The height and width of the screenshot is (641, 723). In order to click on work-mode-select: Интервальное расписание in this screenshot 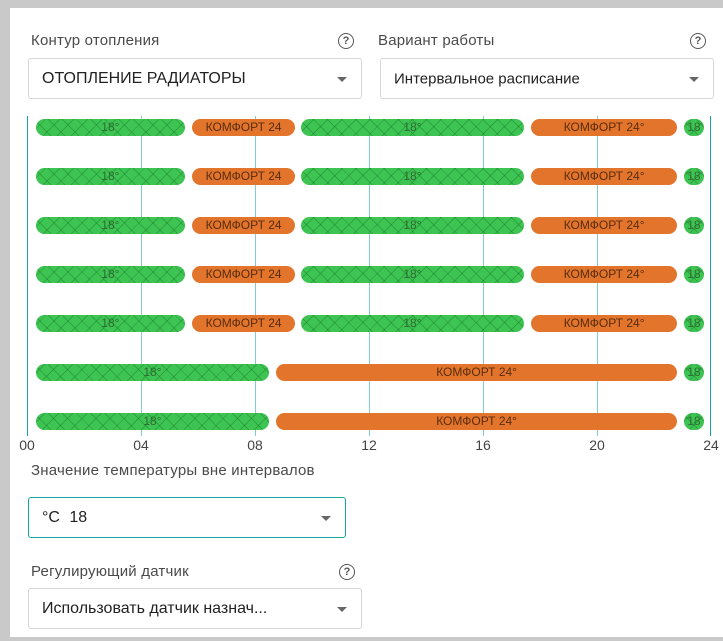, I will do `click(547, 78)`.